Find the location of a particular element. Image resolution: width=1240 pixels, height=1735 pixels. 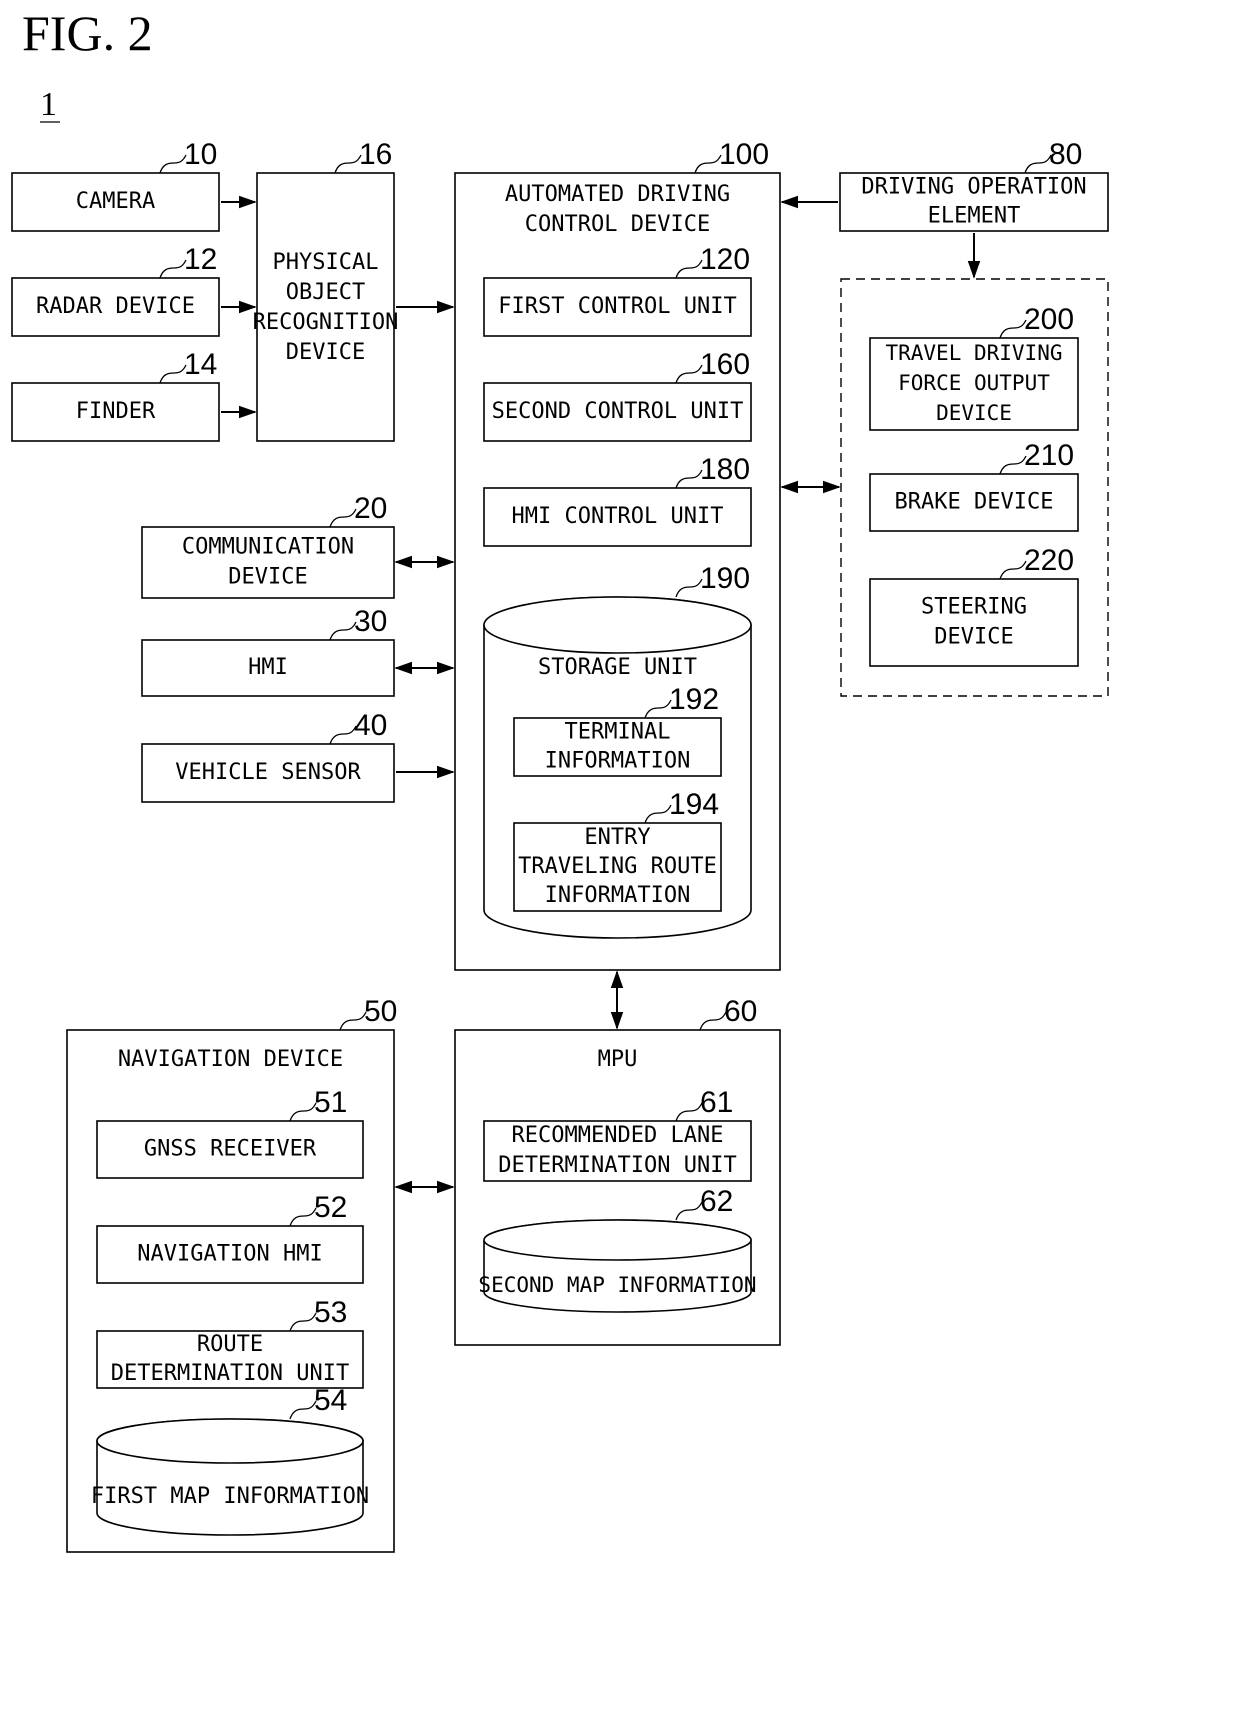

radar-reference-number: 12 is located at coordinates (200, 259).